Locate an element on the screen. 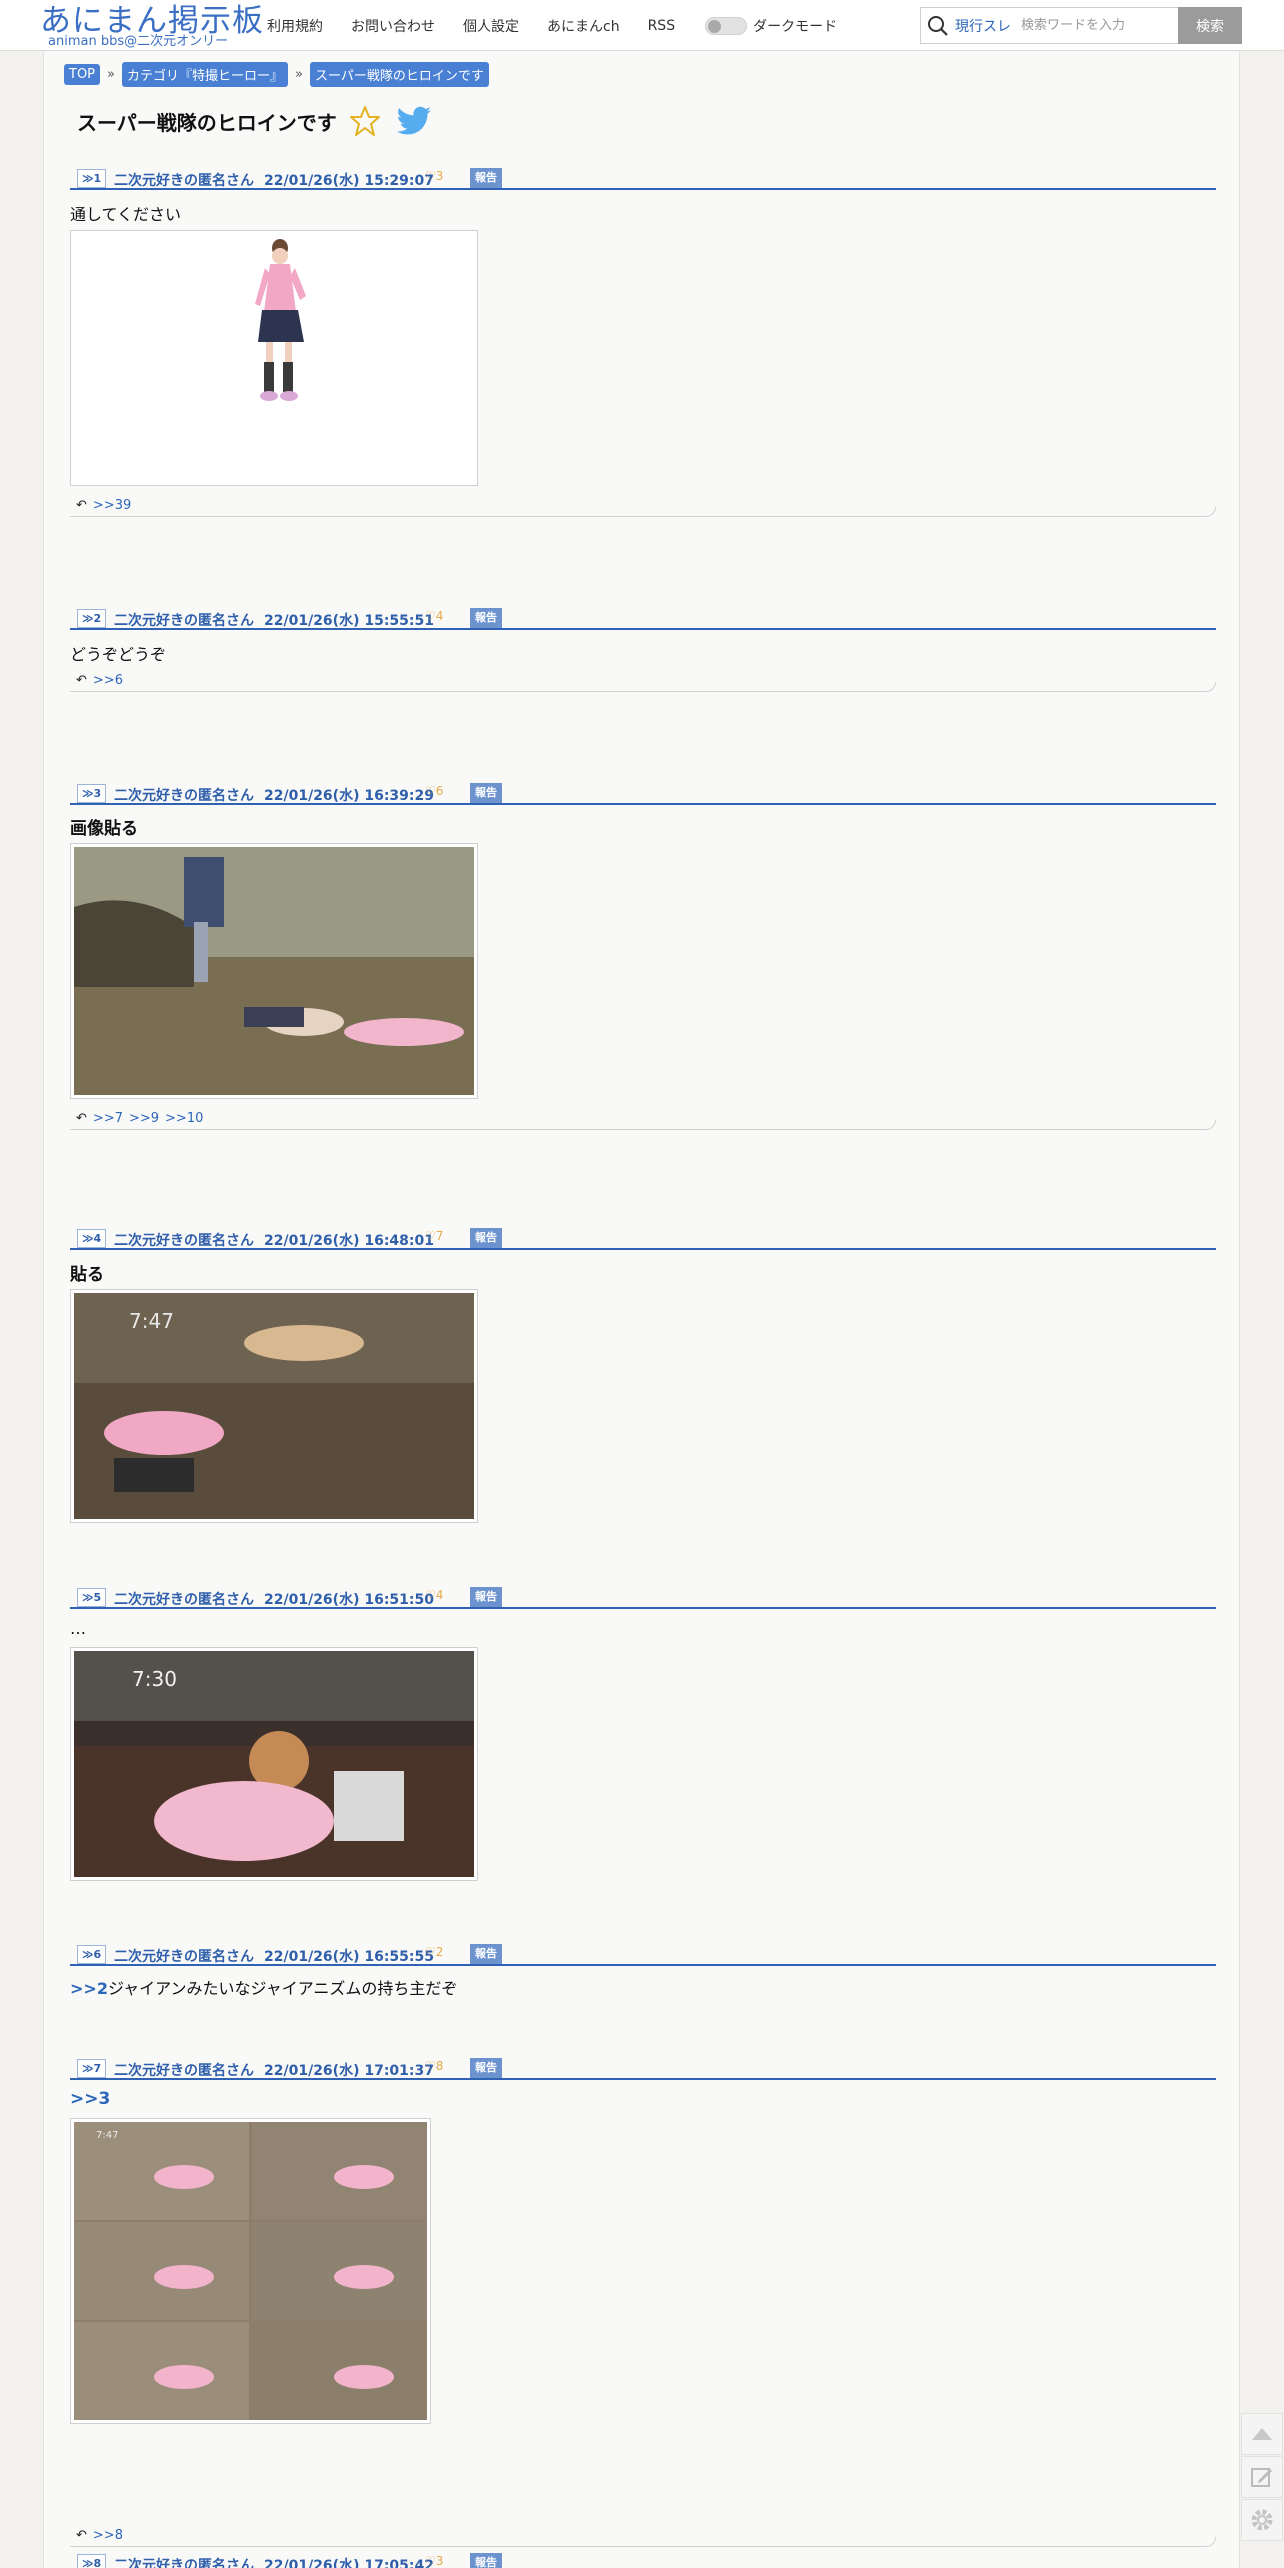 The width and height of the screenshot is (1284, 2568). like-button: ♡ 2 is located at coordinates (434, 1952).